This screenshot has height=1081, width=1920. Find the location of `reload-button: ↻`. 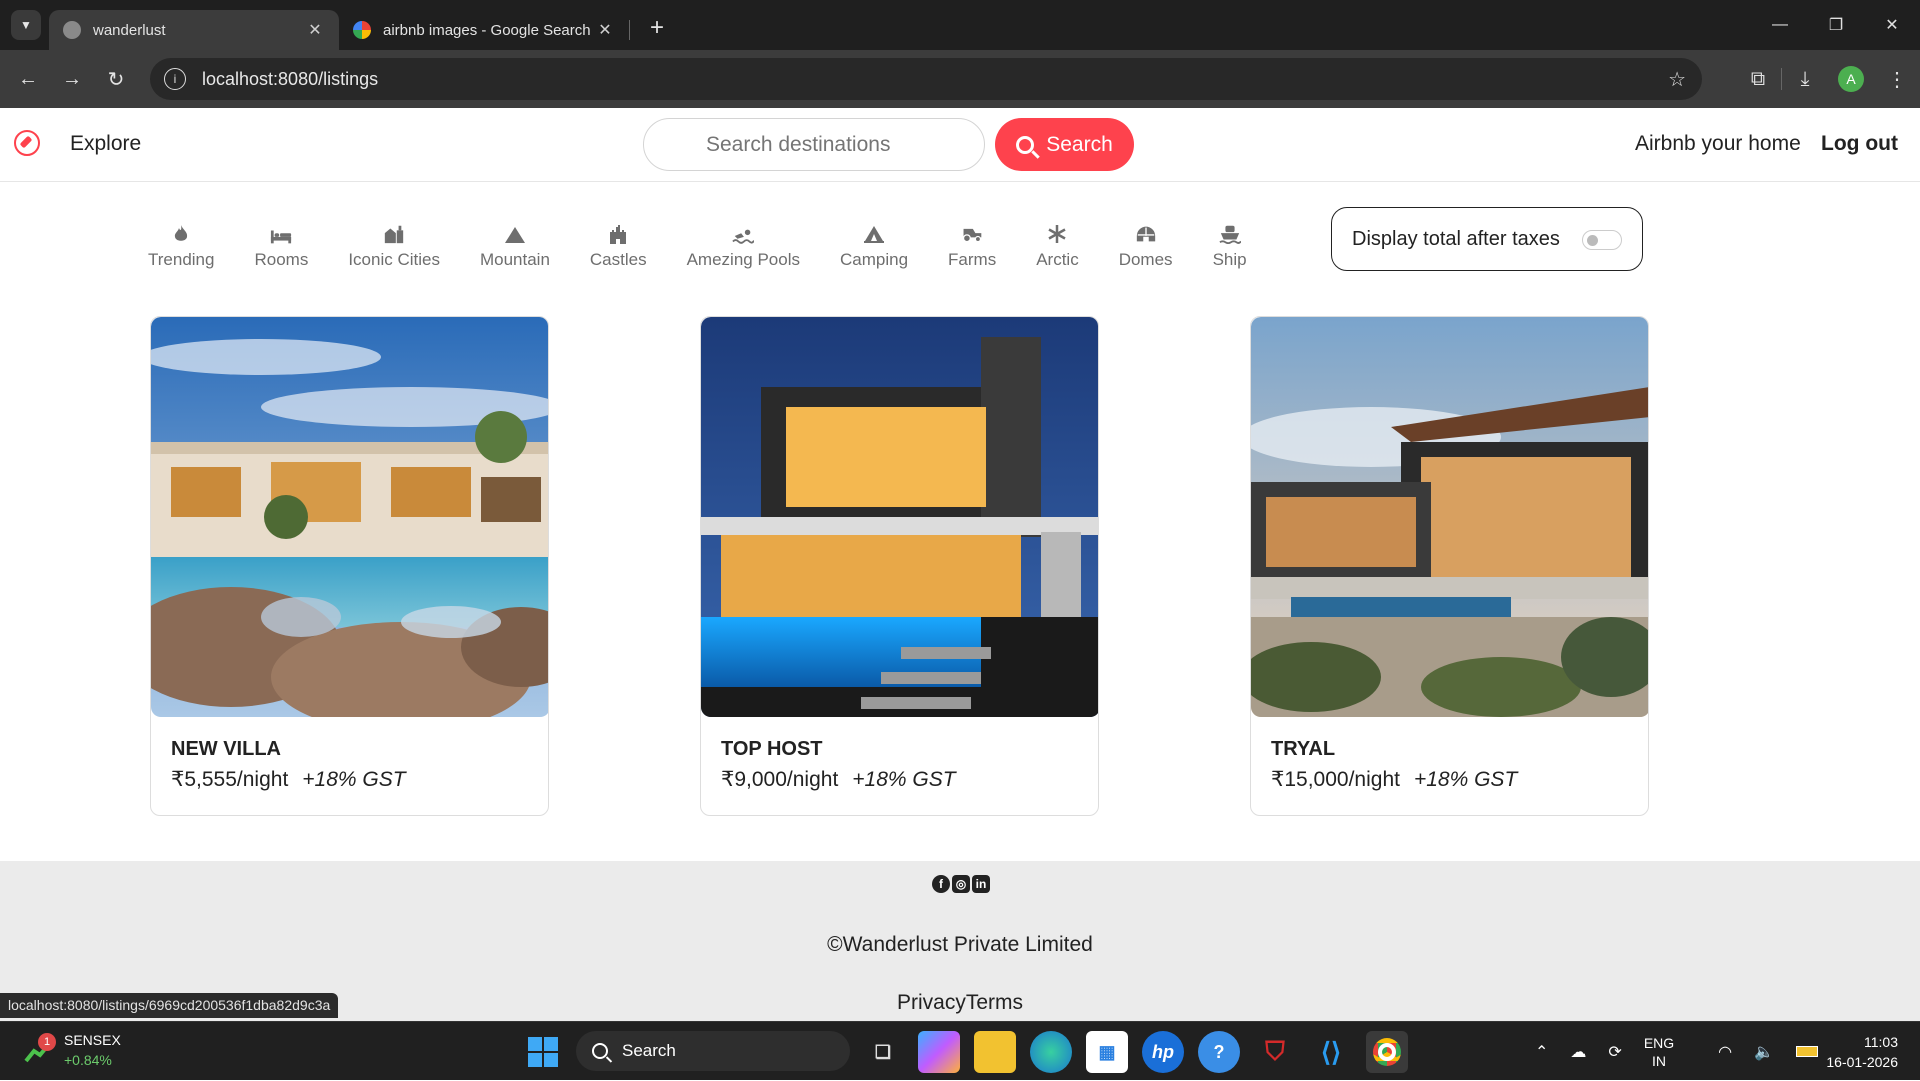

reload-button: ↻ is located at coordinates (116, 79).